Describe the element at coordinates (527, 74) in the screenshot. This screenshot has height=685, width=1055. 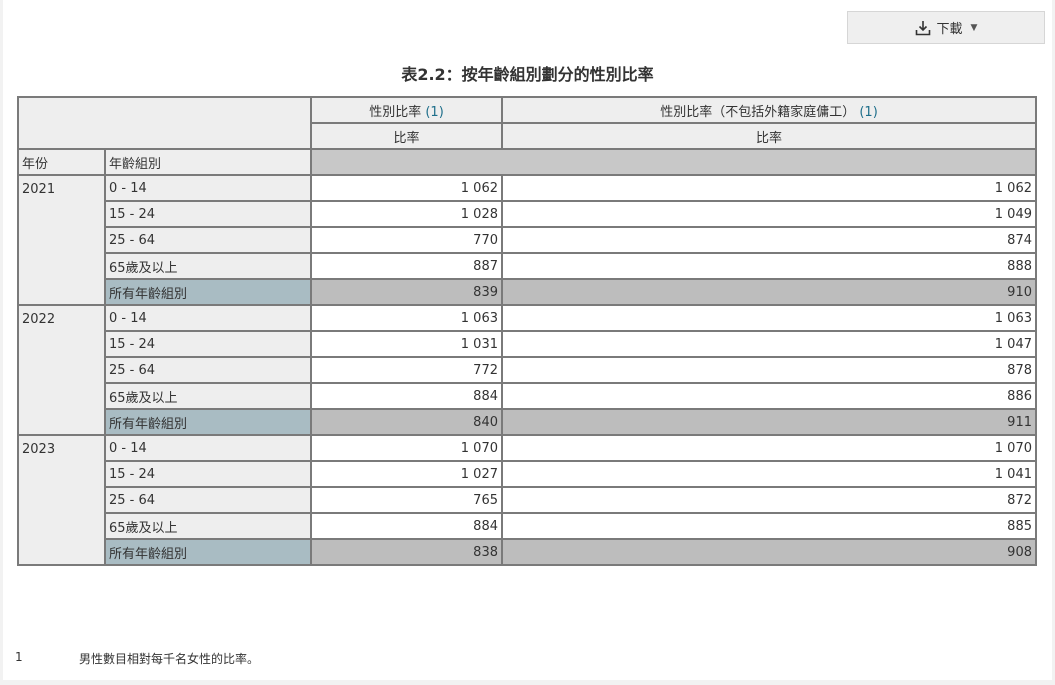
I see `table-title: 表2.2：按年齡組別劃分的性別比率` at that location.